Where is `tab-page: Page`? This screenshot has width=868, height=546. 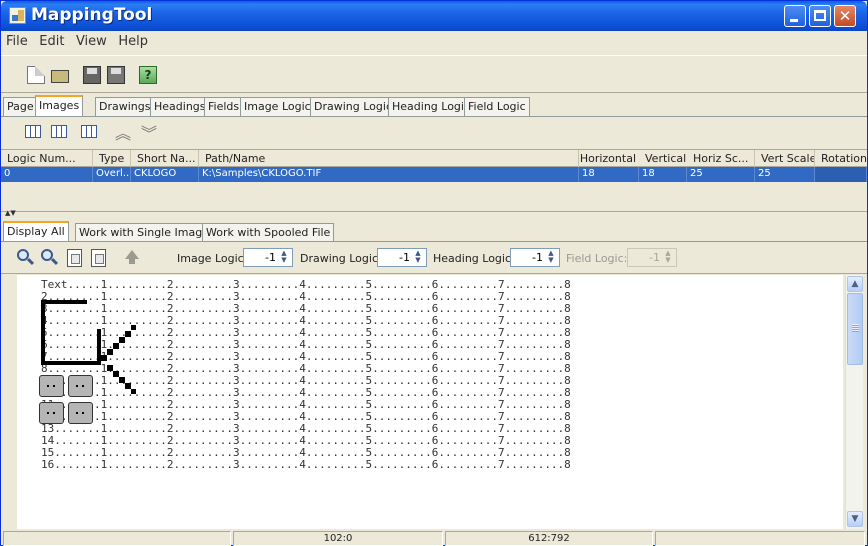
tab-page: Page is located at coordinates (20, 106).